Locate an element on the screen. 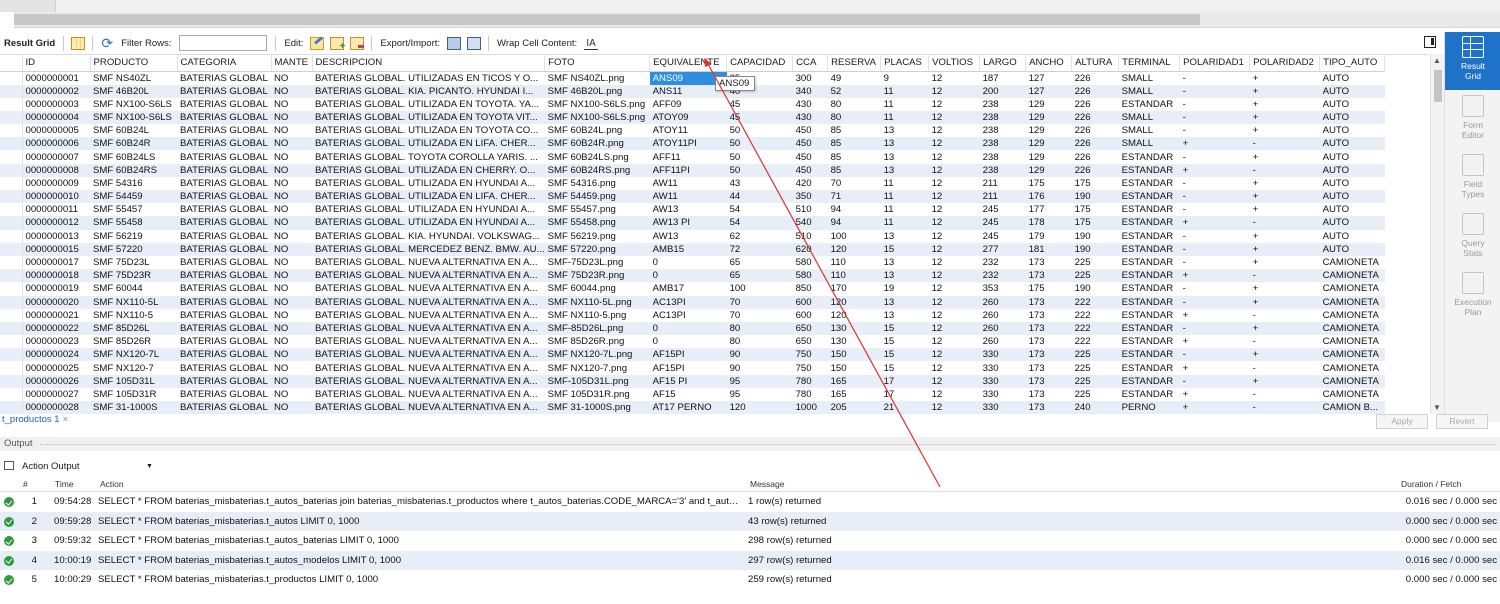  grid-cell: 13 is located at coordinates (904, 144).